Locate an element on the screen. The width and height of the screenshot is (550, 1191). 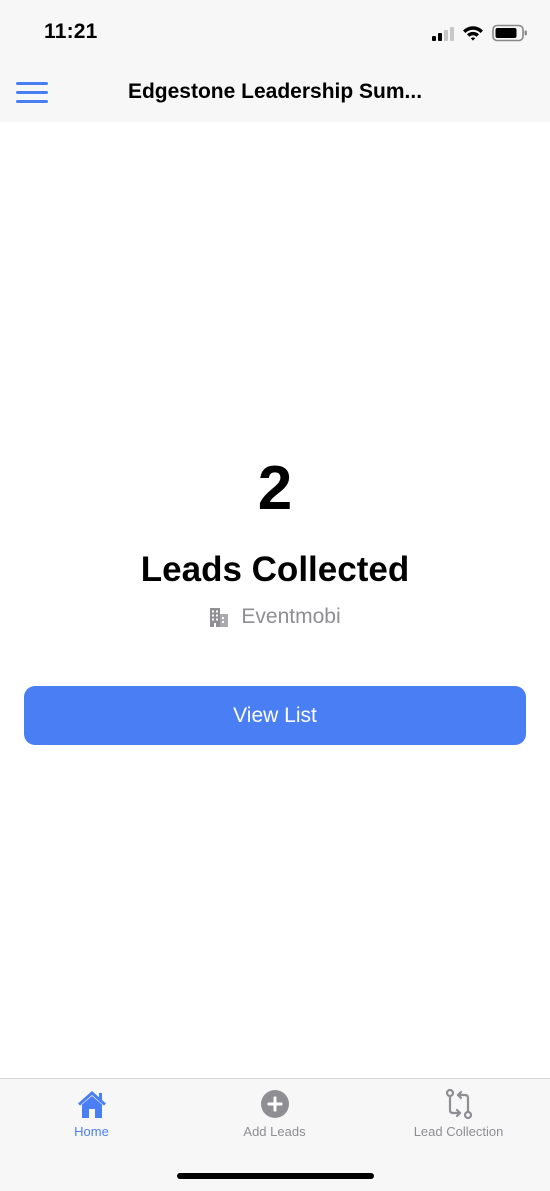
leads-count-label: Leads Collected is located at coordinates (275, 569).